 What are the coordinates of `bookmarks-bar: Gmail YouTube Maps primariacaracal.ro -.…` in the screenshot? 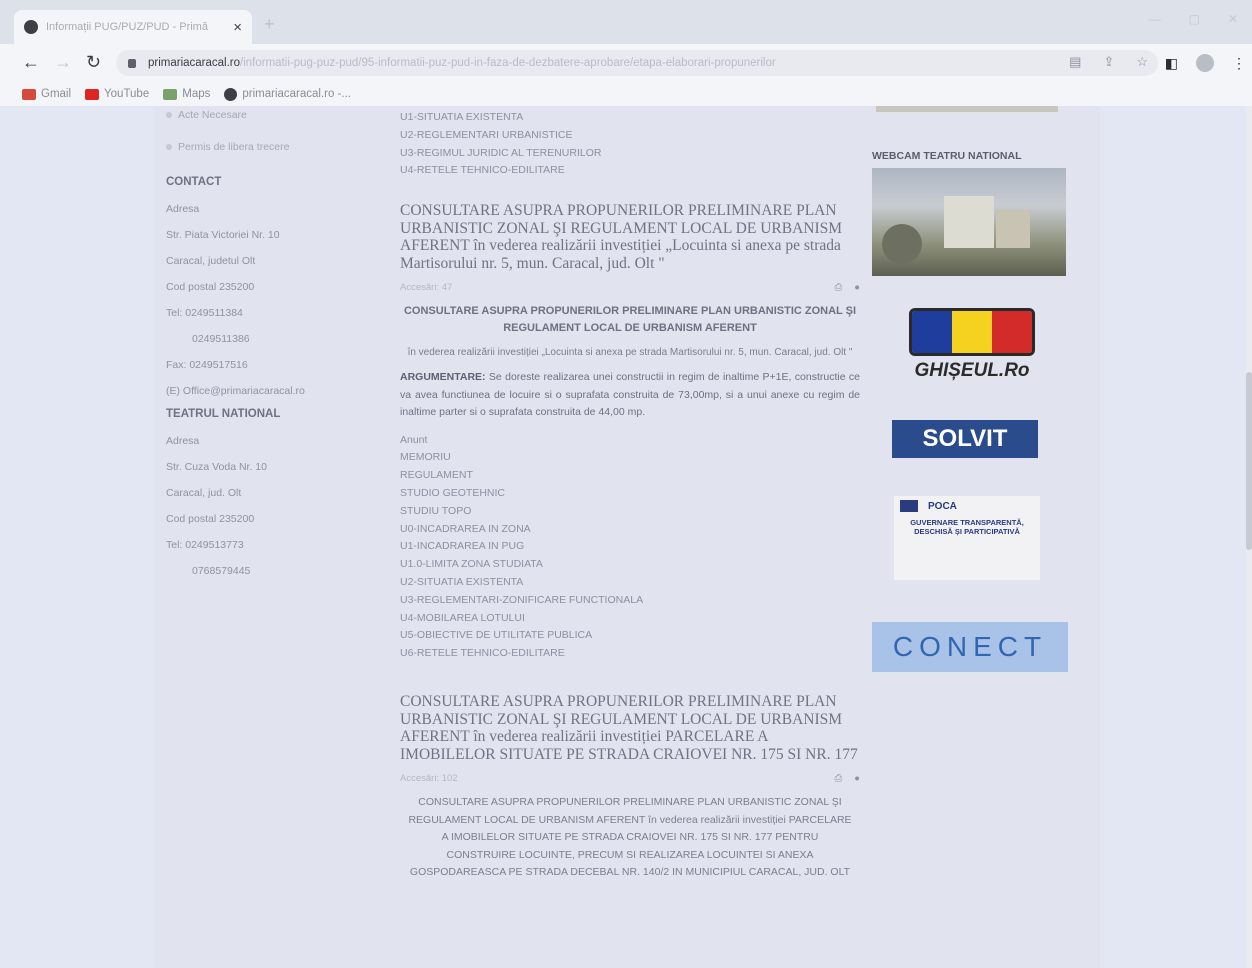 It's located at (626, 94).